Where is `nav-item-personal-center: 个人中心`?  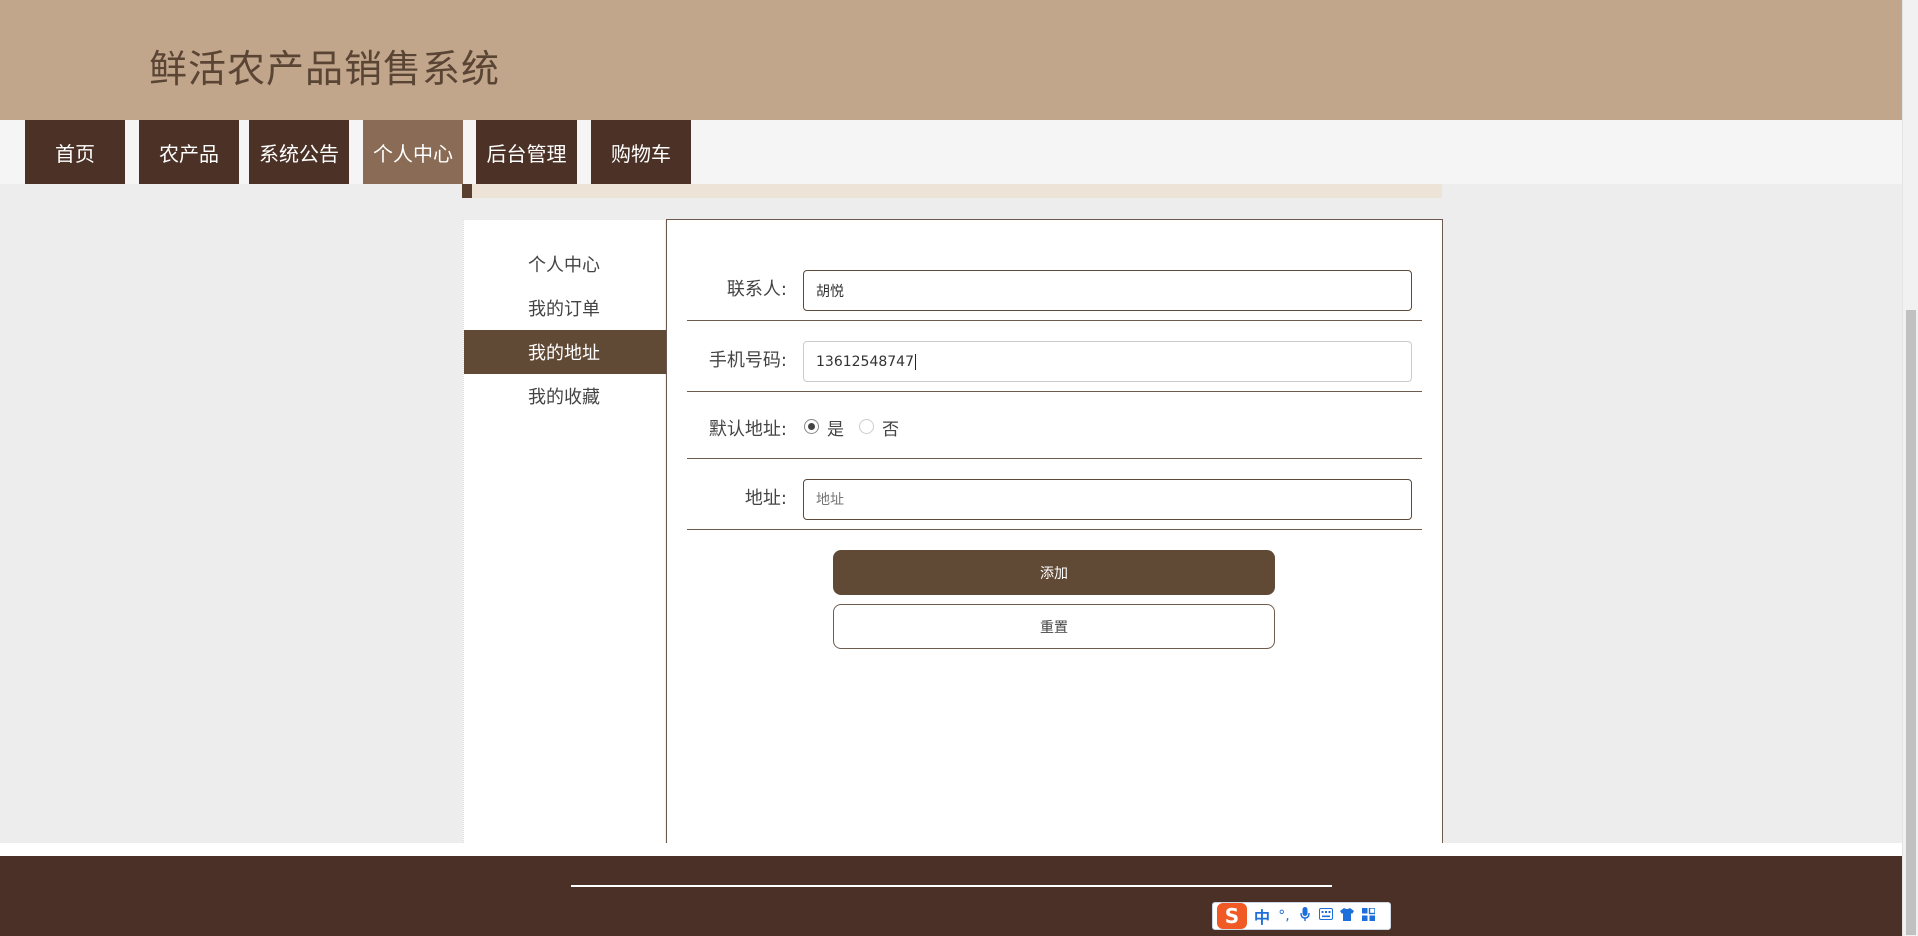
nav-item-personal-center: 个人中心 is located at coordinates (413, 152).